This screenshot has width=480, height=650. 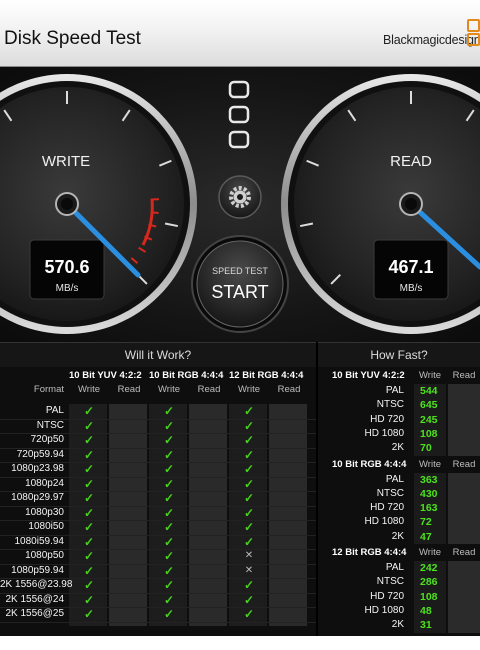 What do you see at coordinates (429, 508) in the screenshot?
I see `write-speed-value: 163` at bounding box center [429, 508].